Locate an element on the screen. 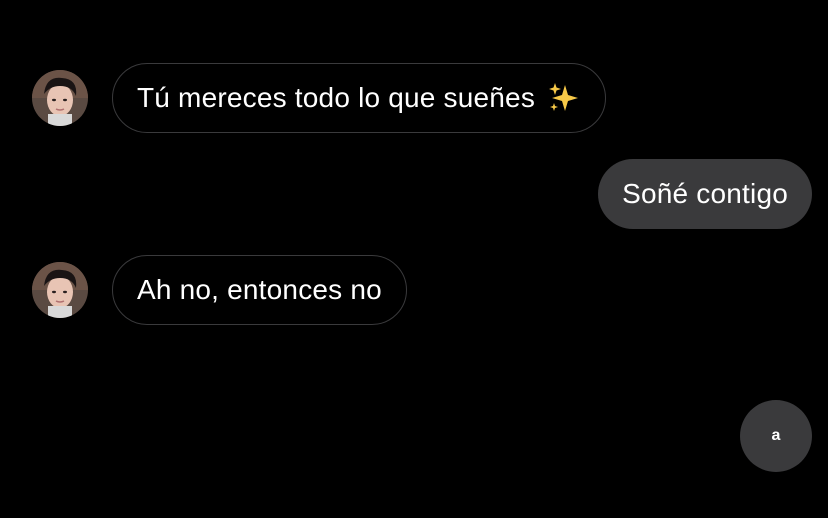 This screenshot has height=518, width=828. message-row-received: Ah no, entonces no is located at coordinates (219, 290).